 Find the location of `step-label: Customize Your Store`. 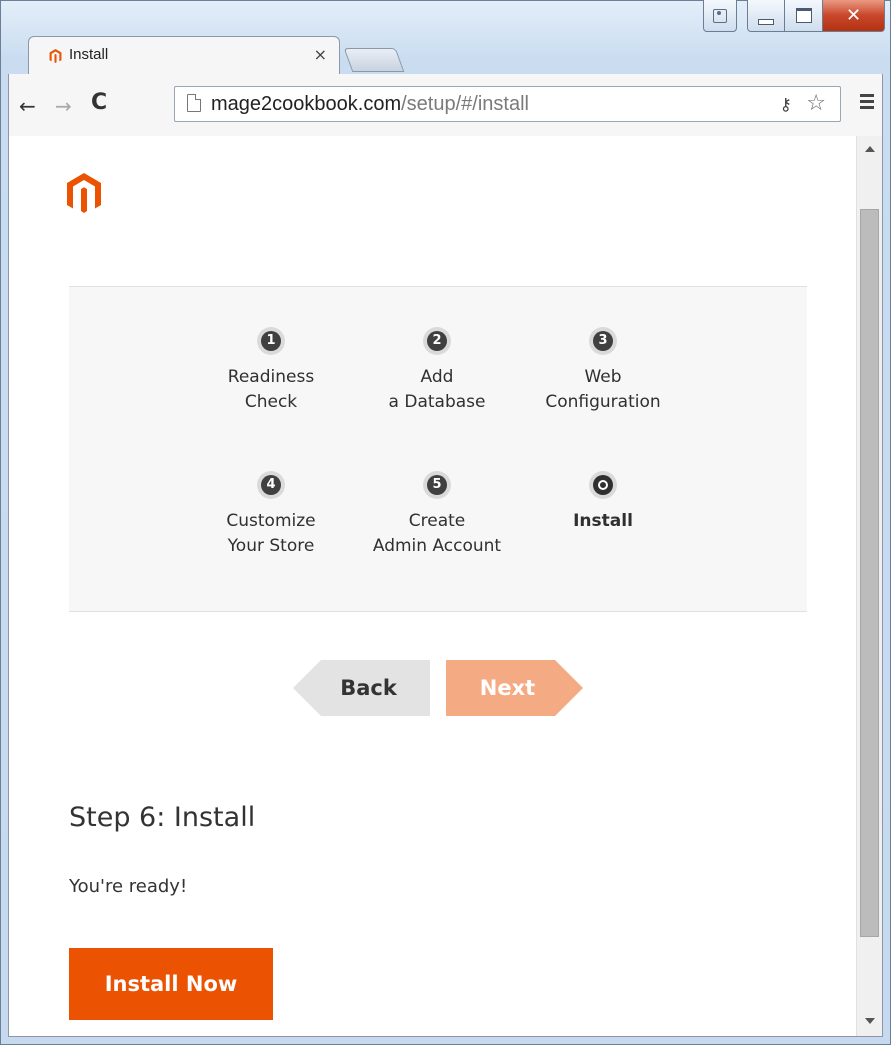

step-label: Customize Your Store is located at coordinates (271, 533).